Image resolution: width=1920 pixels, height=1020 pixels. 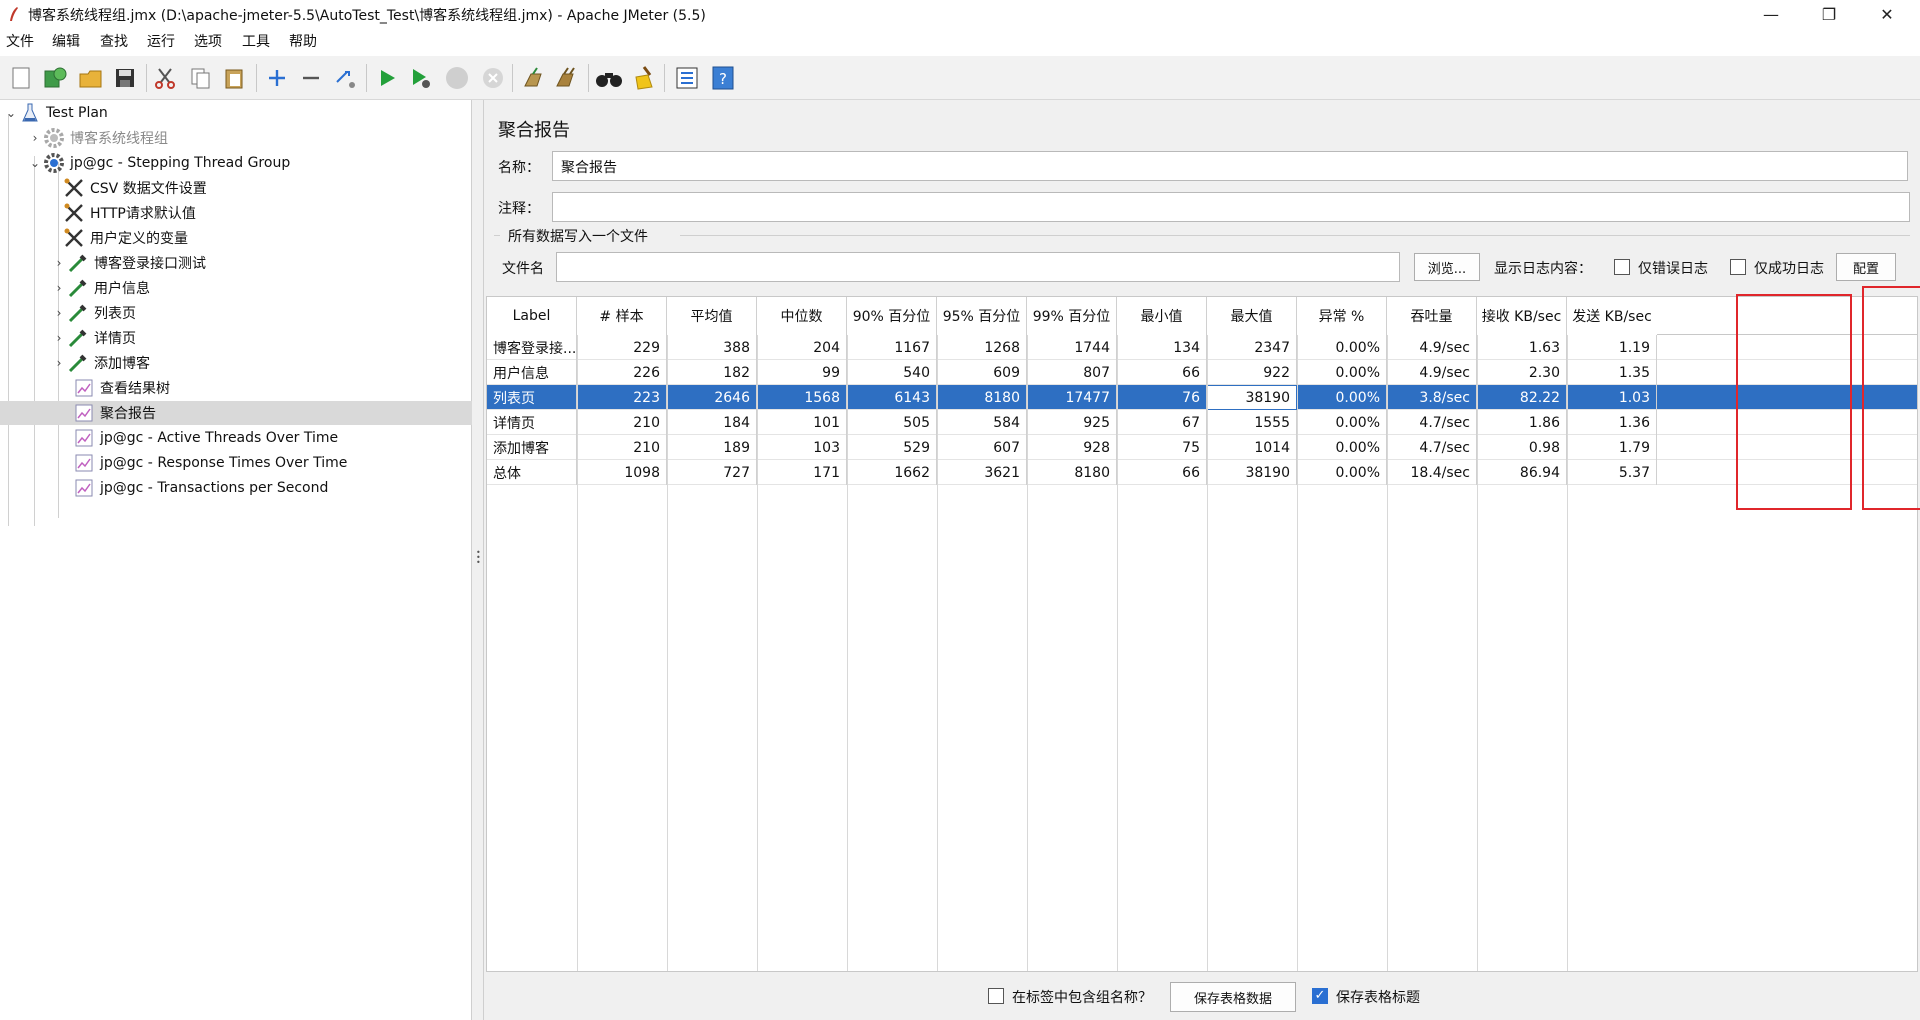 What do you see at coordinates (1887, 14) in the screenshot?
I see `close-button: ✕` at bounding box center [1887, 14].